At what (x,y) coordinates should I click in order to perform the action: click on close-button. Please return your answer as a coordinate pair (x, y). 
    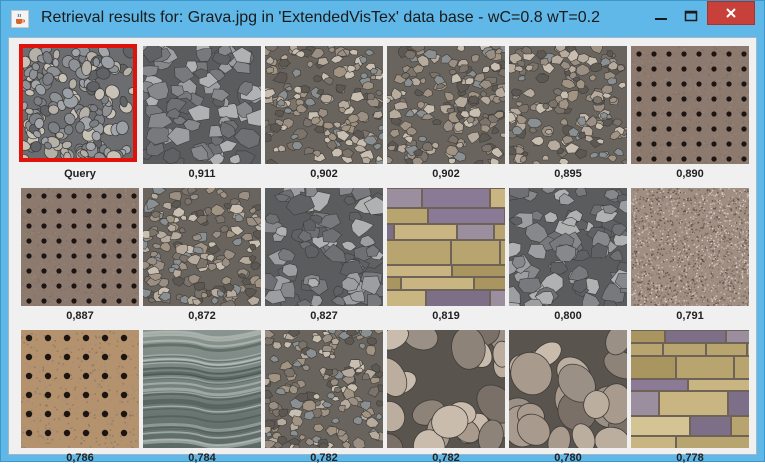
    Looking at the image, I should click on (731, 13).